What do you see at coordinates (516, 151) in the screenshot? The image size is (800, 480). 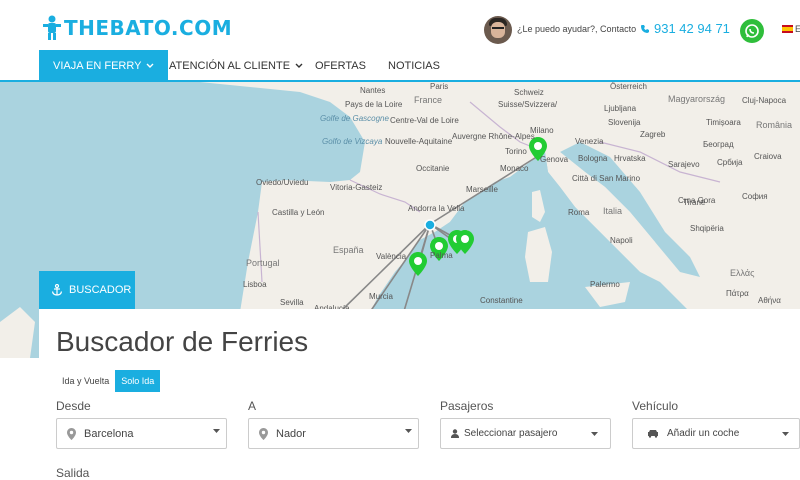 I see `map-label: Torino` at bounding box center [516, 151].